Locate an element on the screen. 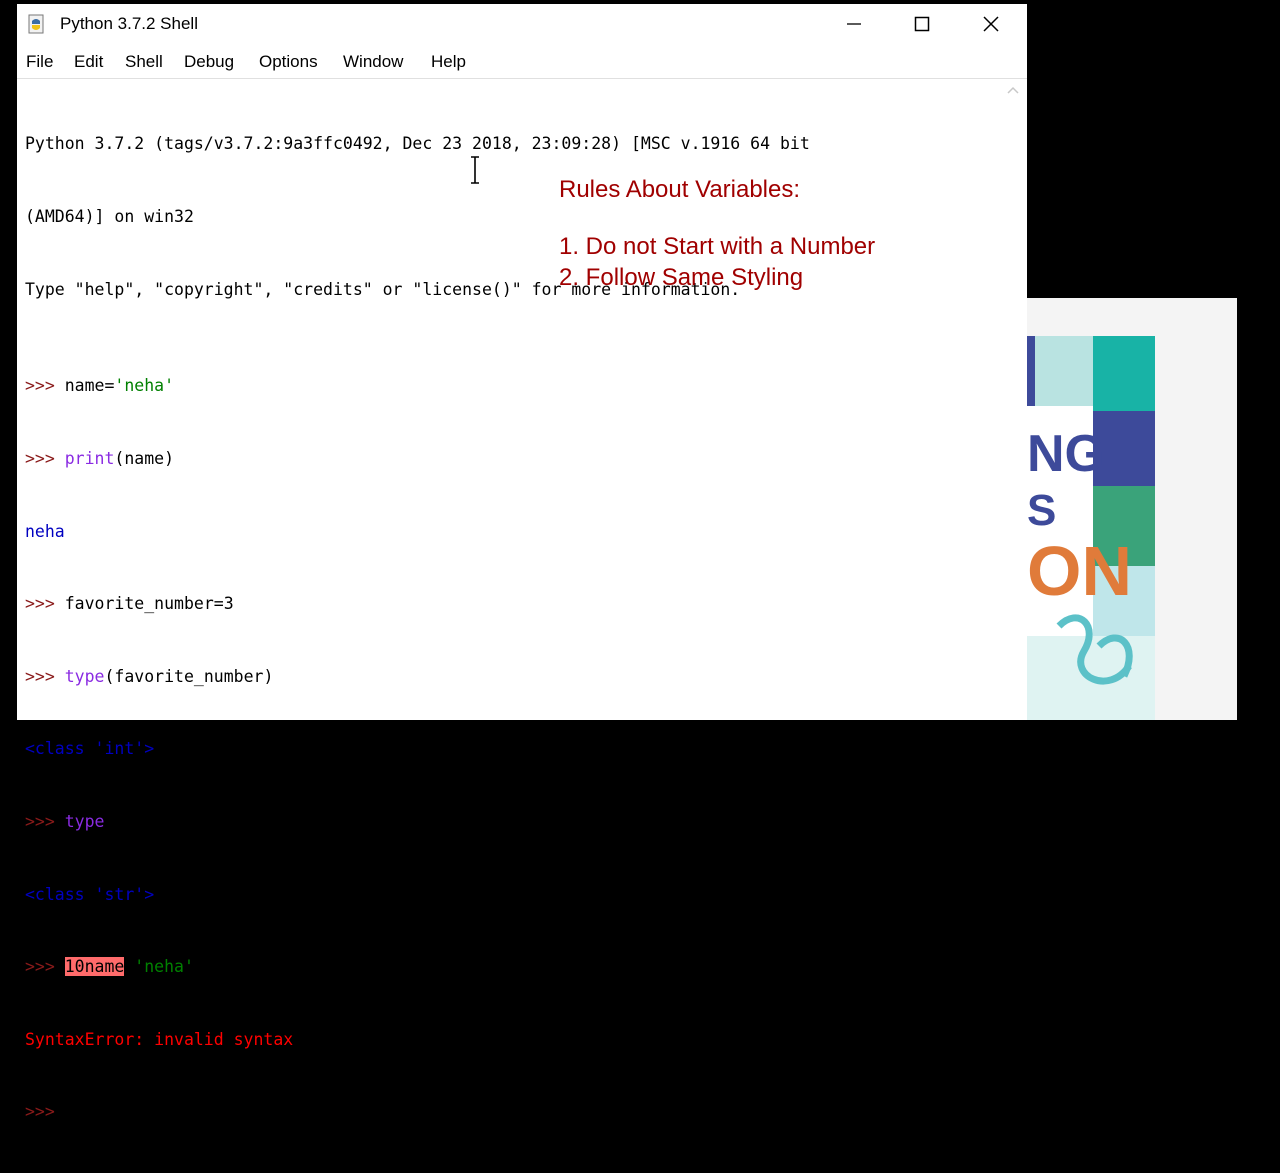 This screenshot has height=1173, width=1280. ibeam-cursor-icon is located at coordinates (475, 170).